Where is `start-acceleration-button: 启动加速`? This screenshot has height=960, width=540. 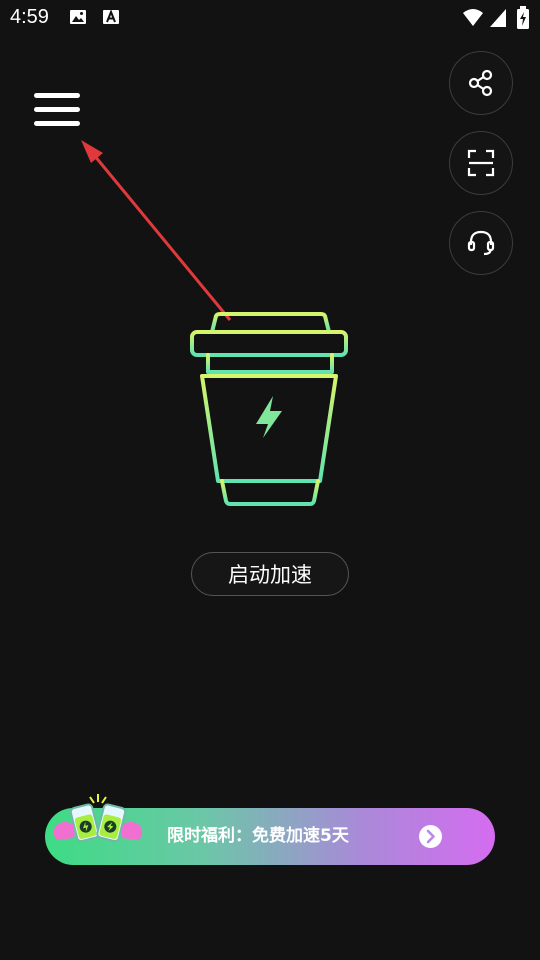 start-acceleration-button: 启动加速 is located at coordinates (270, 574).